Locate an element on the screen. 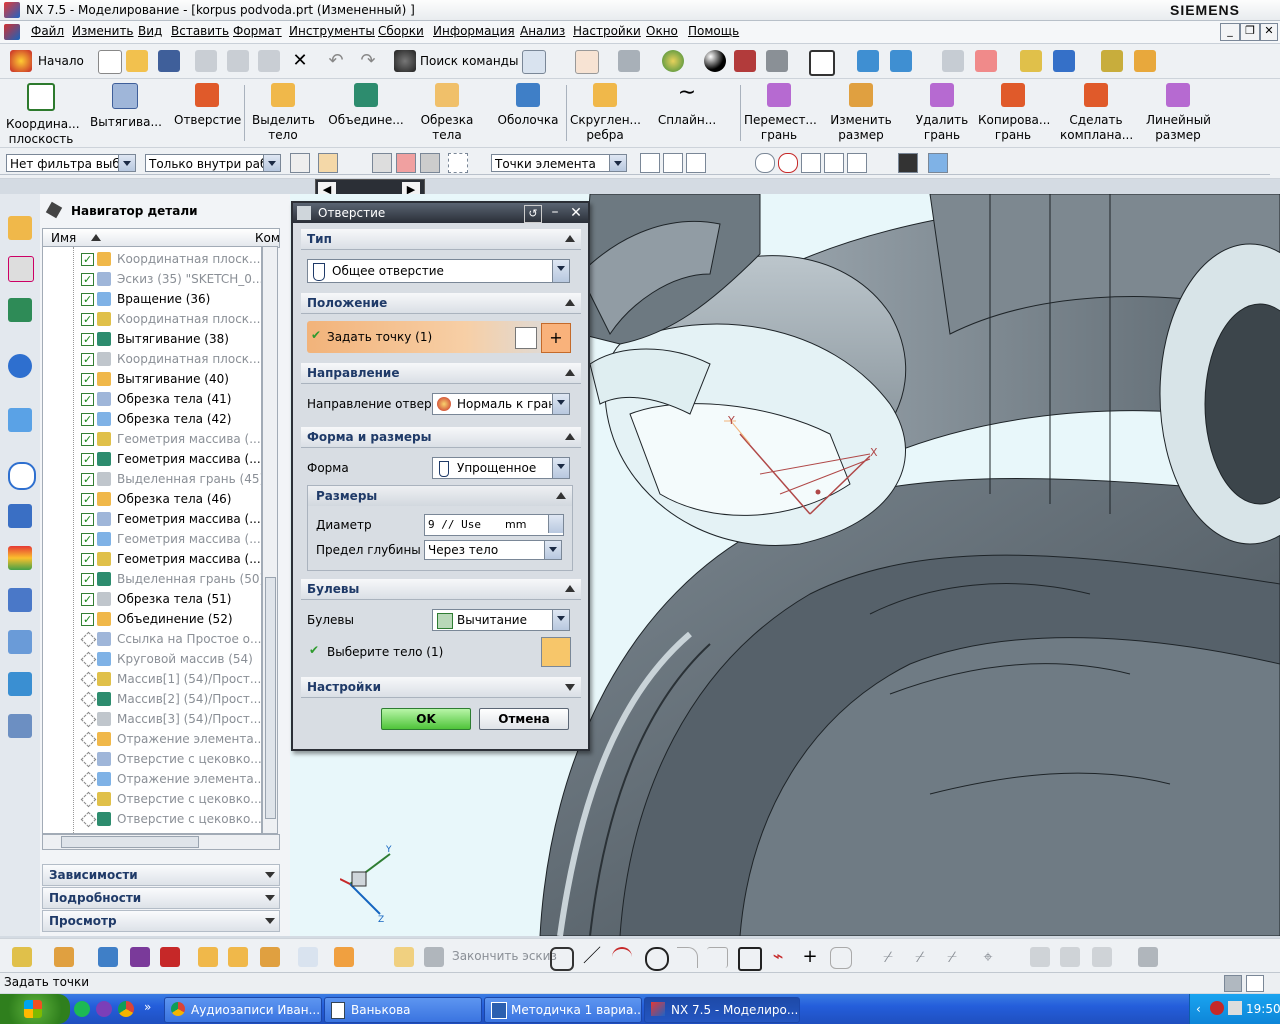 Image resolution: width=1280 pixels, height=1024 pixels. select-body-icon is located at coordinates (382, 163).